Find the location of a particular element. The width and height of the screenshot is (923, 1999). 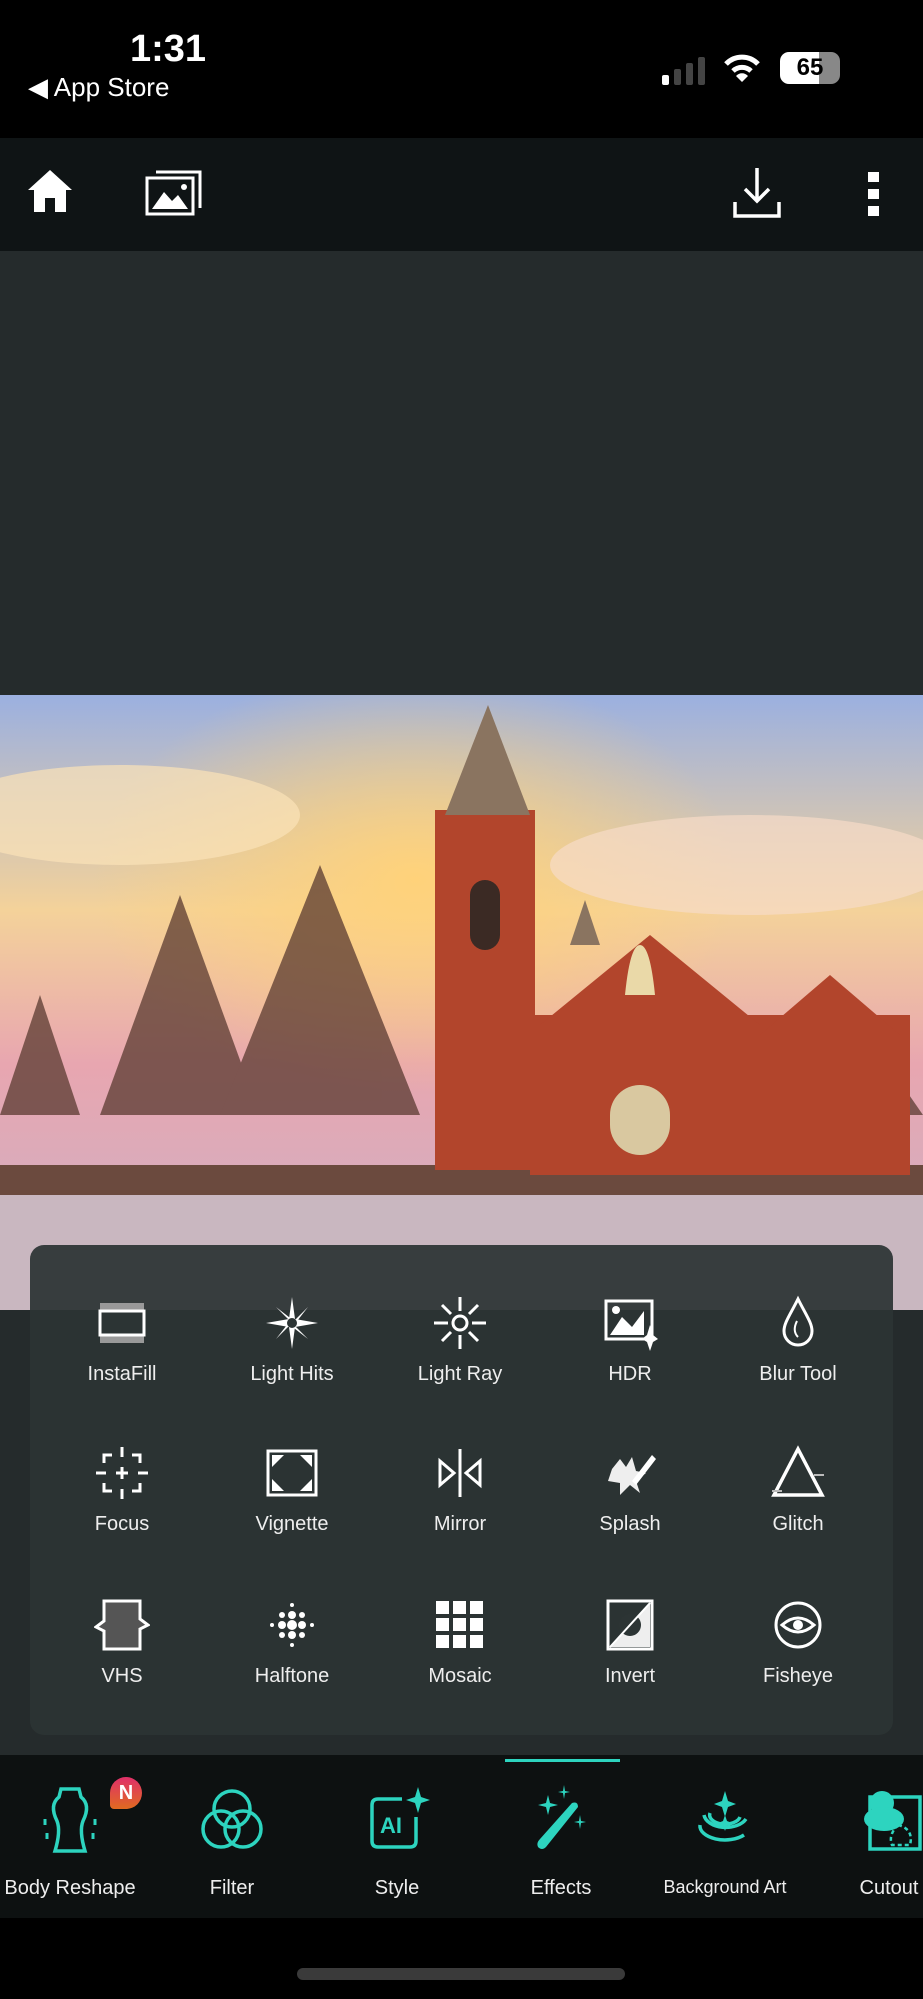

nav-cutout: Cutout is located at coordinates (866, 1842).